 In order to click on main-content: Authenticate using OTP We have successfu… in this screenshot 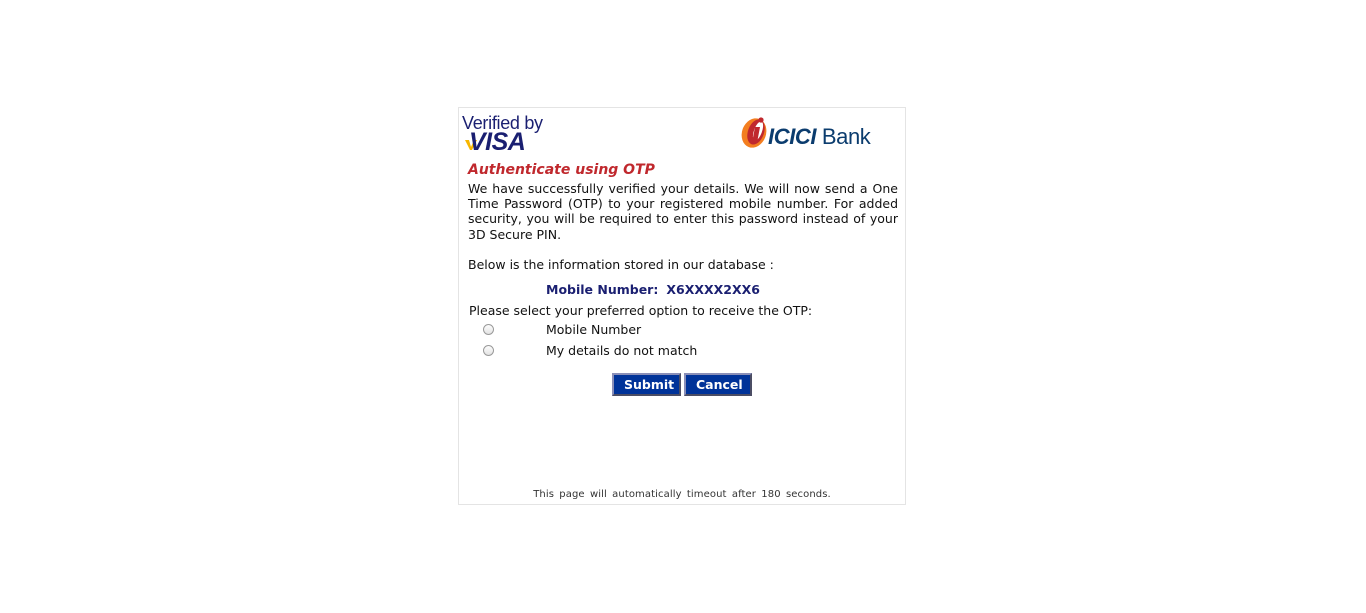, I will do `click(683, 261)`.